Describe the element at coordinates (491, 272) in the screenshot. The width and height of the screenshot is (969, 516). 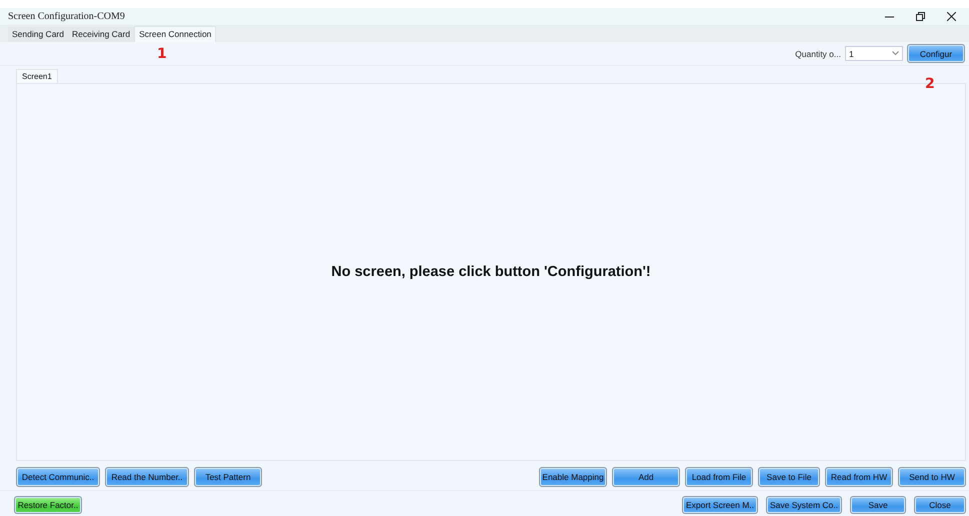
I see `empty-message: No screen, please click button 'Configuration'!` at that location.